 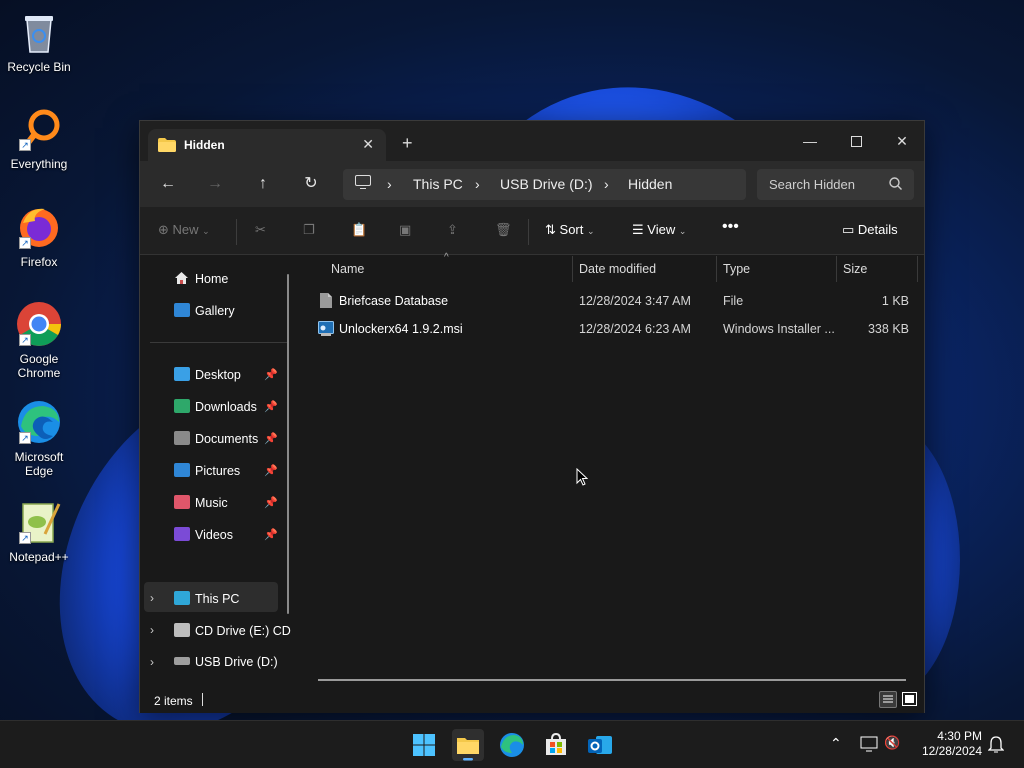 I want to click on status-bar: 2 items, so click(x=532, y=700).